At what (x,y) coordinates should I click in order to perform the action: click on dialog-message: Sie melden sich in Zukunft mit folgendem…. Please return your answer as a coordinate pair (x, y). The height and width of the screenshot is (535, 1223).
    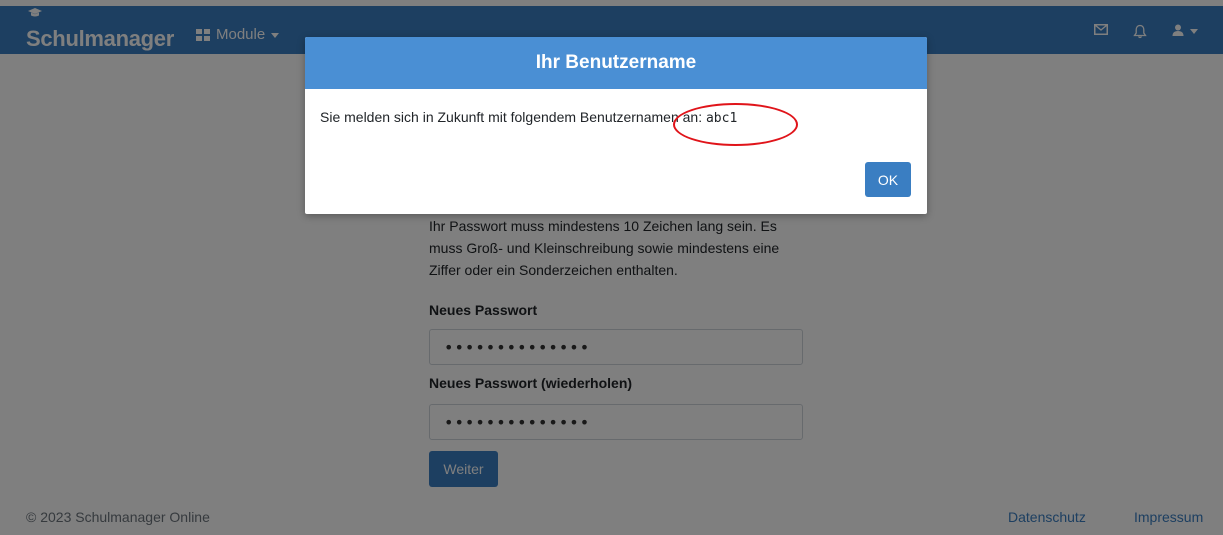
    Looking at the image, I should click on (528, 117).